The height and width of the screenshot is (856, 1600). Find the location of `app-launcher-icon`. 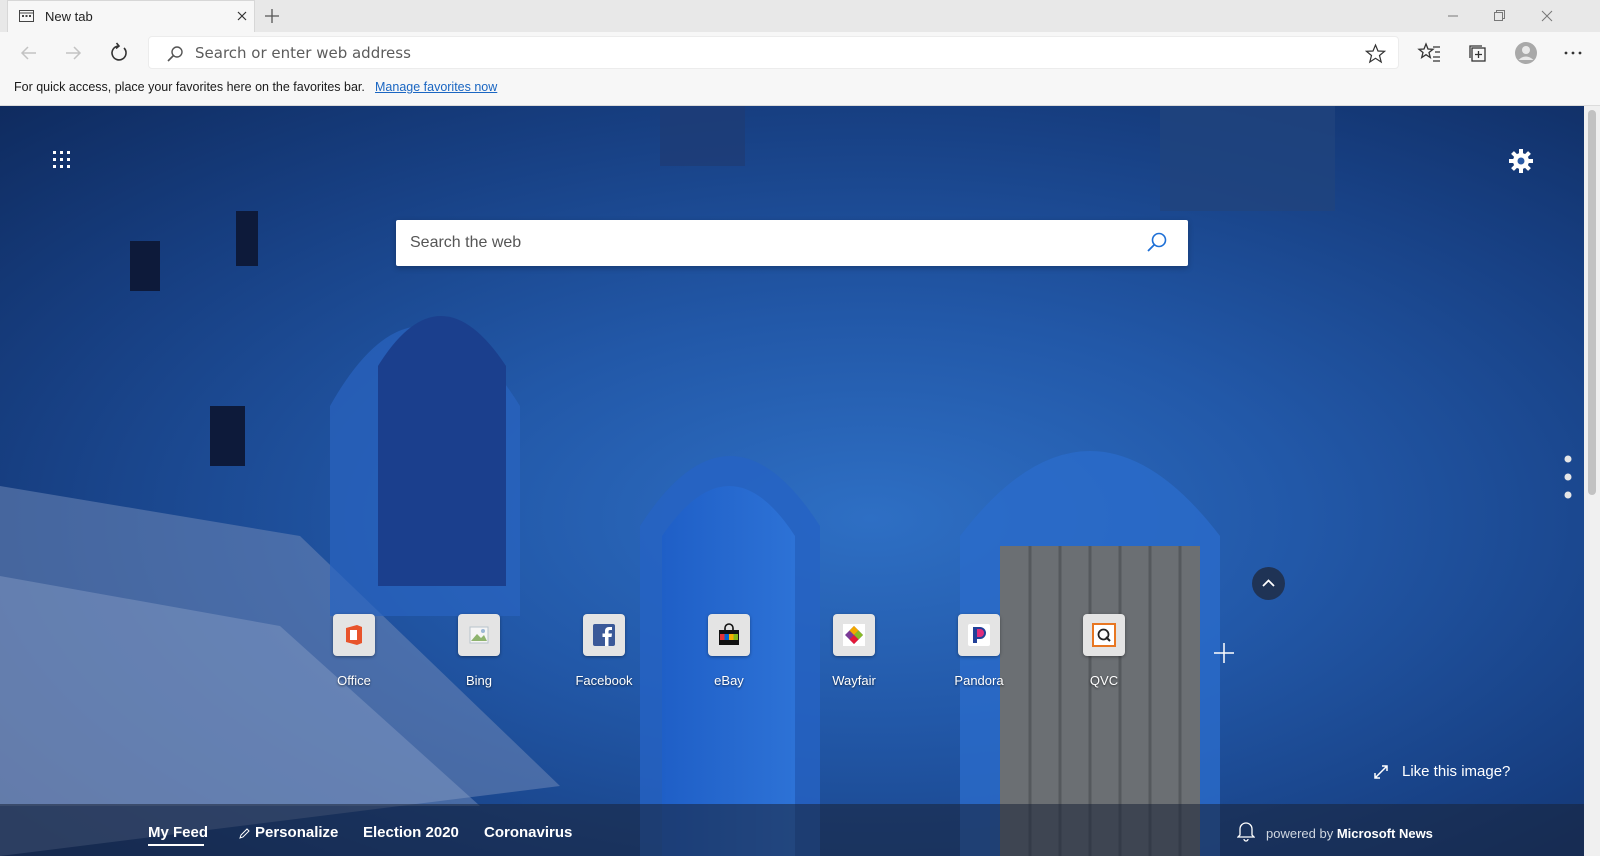

app-launcher-icon is located at coordinates (62, 160).